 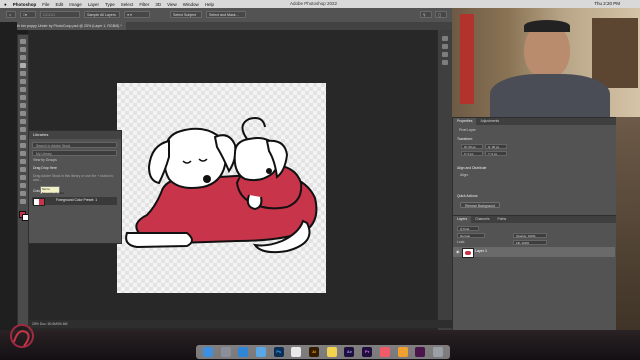 What do you see at coordinates (402, 352) in the screenshot?
I see `dock-photos-icon` at bounding box center [402, 352].